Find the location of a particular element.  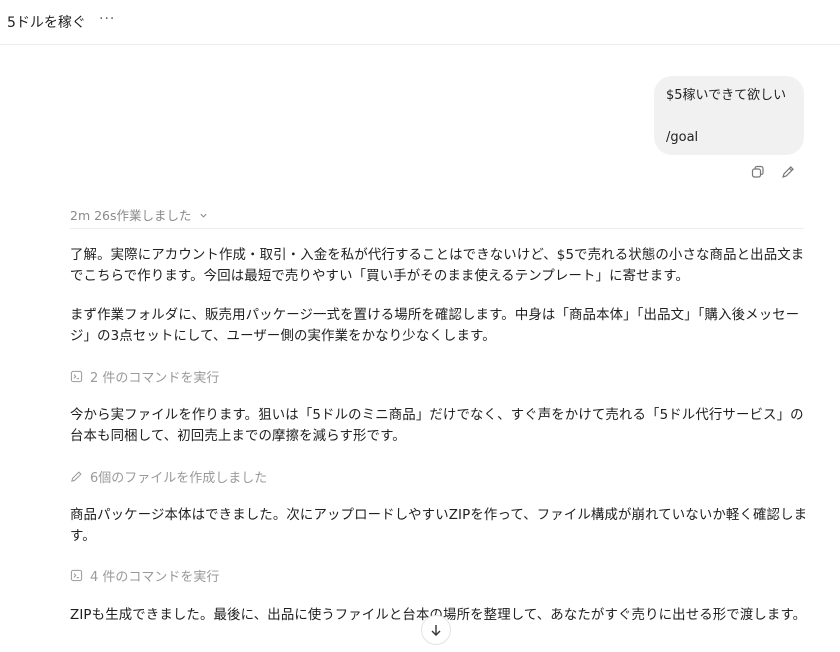

more-options-icon: ··· is located at coordinates (108, 19).